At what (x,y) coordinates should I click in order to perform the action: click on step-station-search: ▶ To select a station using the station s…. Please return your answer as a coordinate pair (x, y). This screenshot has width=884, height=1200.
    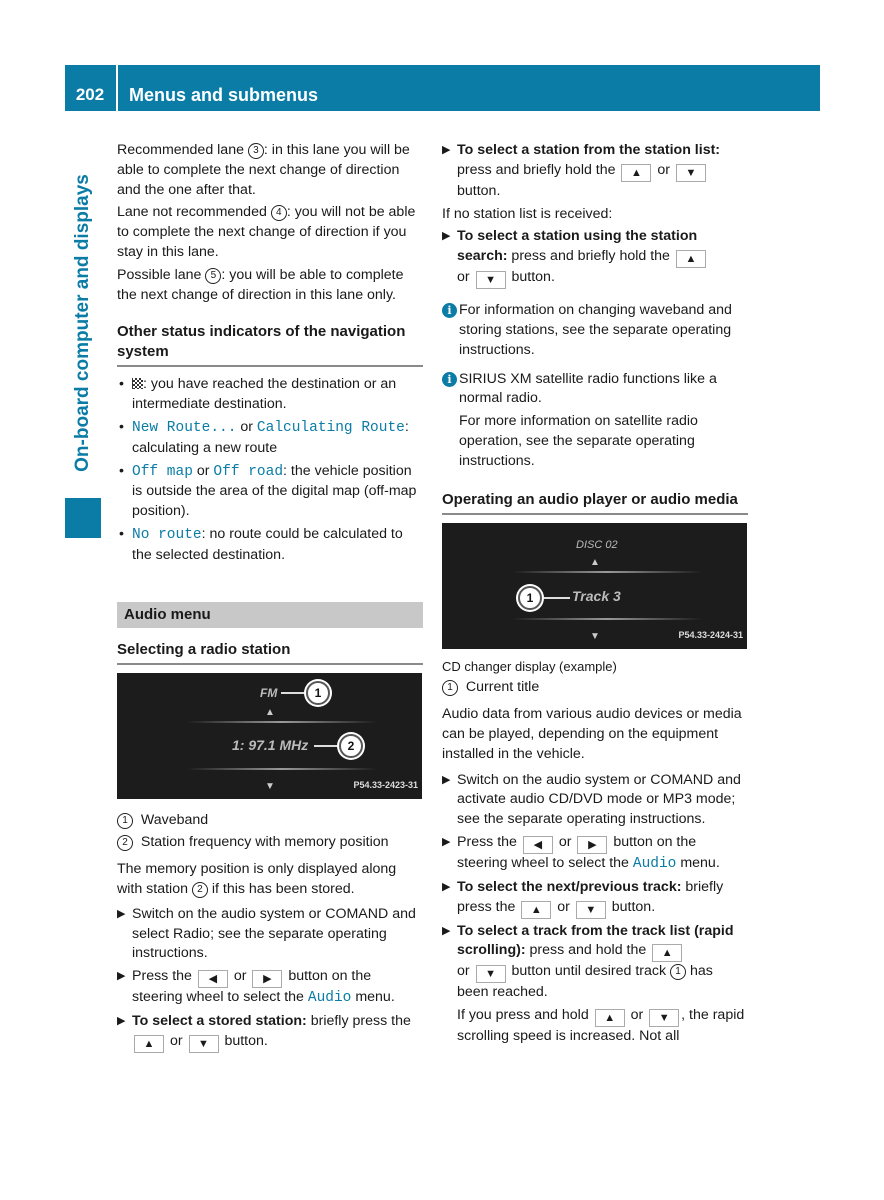
    Looking at the image, I should click on (595, 258).